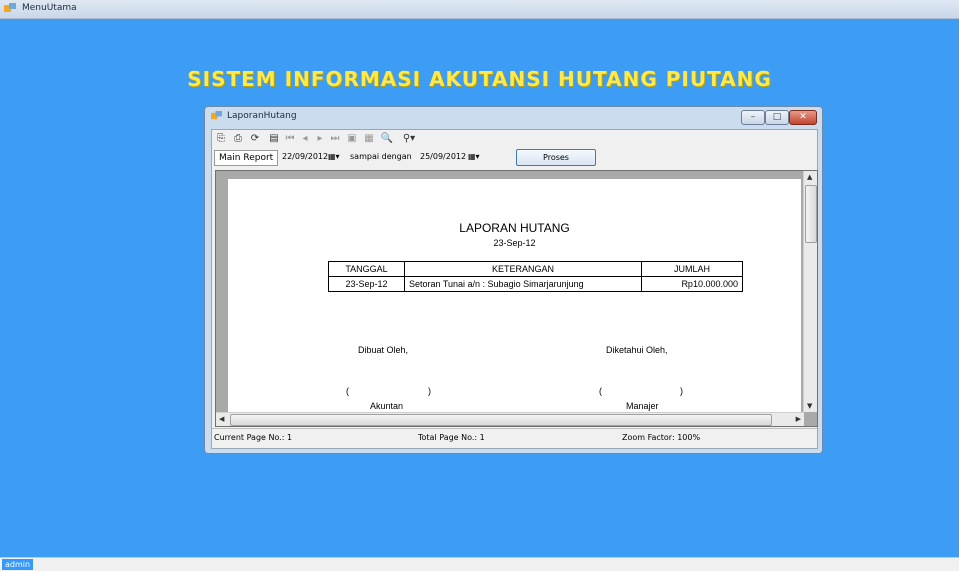 Image resolution: width=959 pixels, height=571 pixels. I want to click on signer-right: Manajer, so click(642, 406).